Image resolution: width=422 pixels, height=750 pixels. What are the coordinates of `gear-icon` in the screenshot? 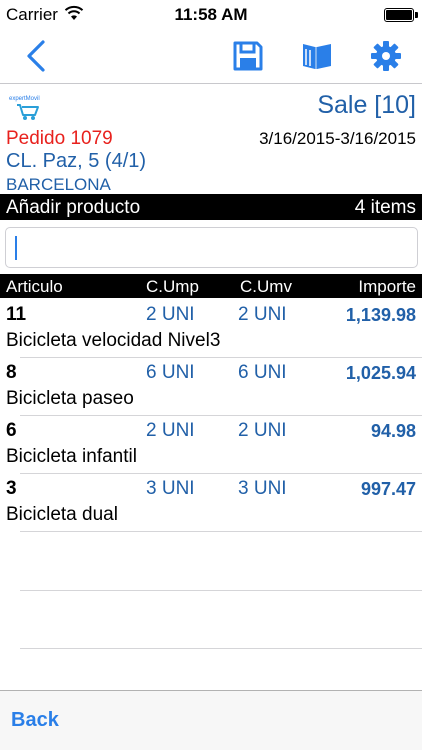 It's located at (386, 56).